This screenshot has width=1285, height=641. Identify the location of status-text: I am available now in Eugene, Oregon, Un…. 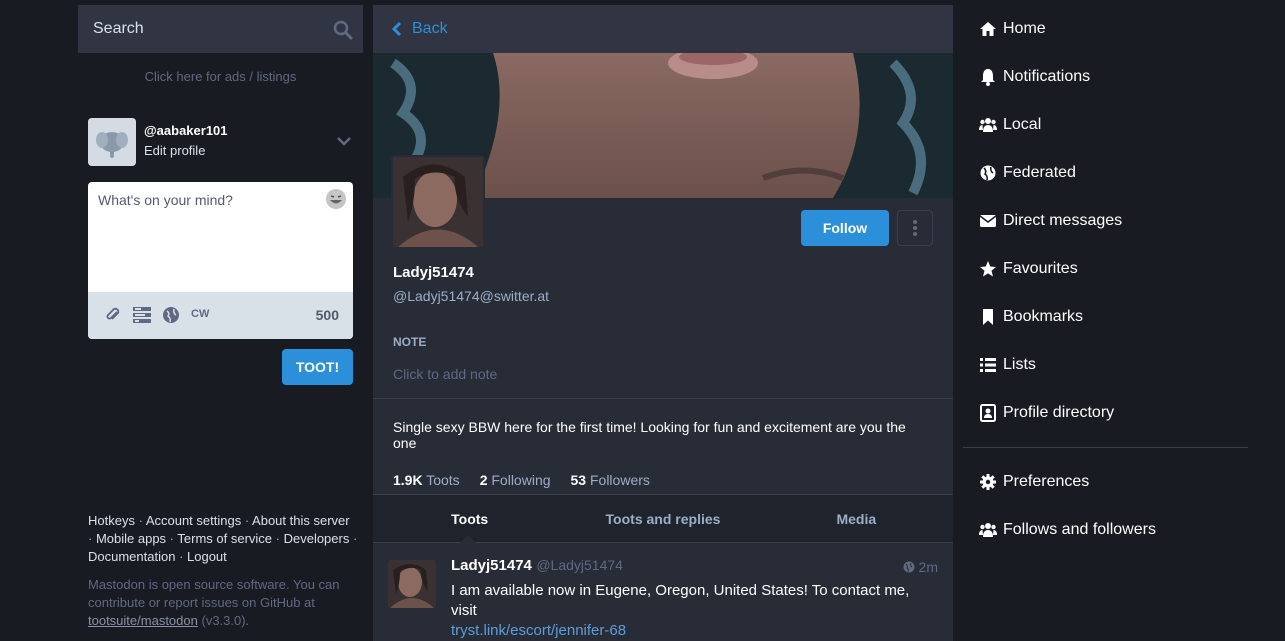
(680, 600).